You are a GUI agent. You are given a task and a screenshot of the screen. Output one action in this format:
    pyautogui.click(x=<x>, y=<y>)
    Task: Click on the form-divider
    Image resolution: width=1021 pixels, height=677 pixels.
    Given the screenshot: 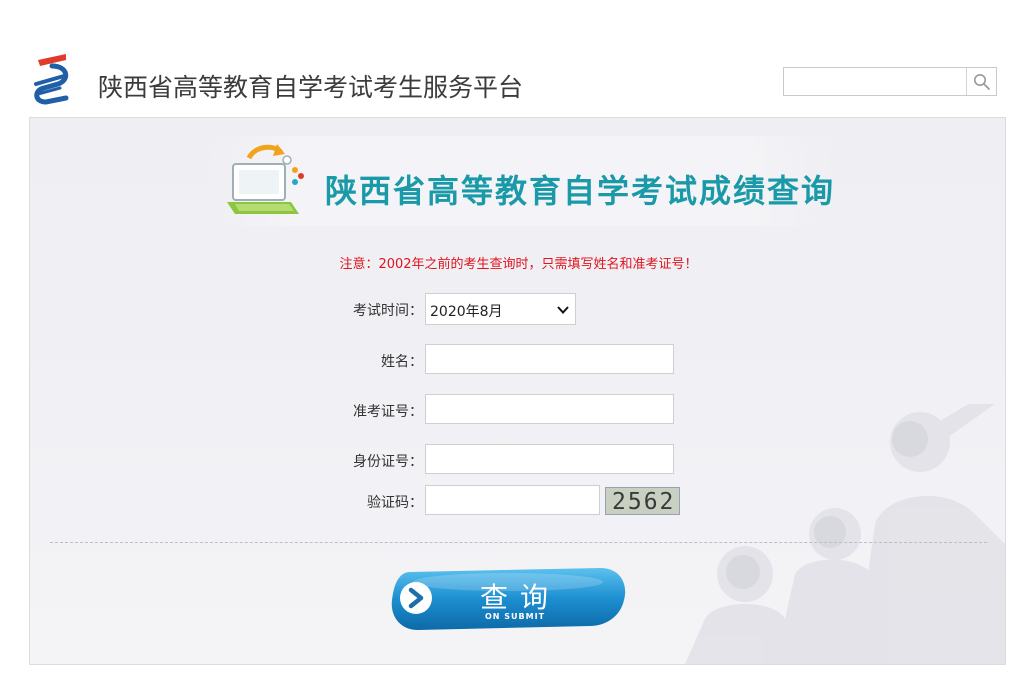 What is the action you would take?
    pyautogui.click(x=518, y=542)
    